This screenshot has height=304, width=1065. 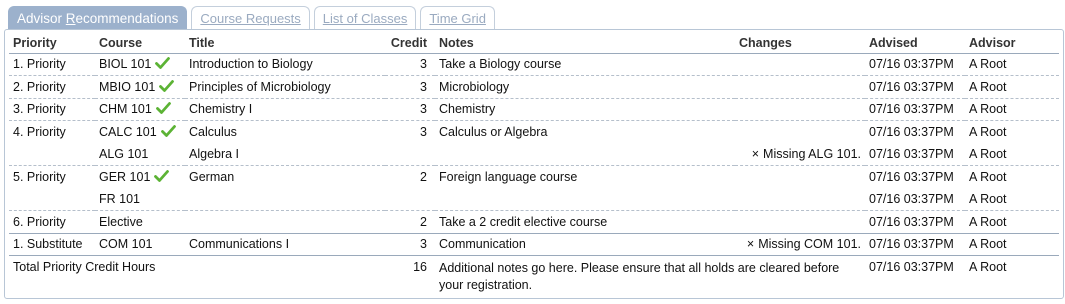 I want to click on total-credit: 16, so click(x=420, y=267).